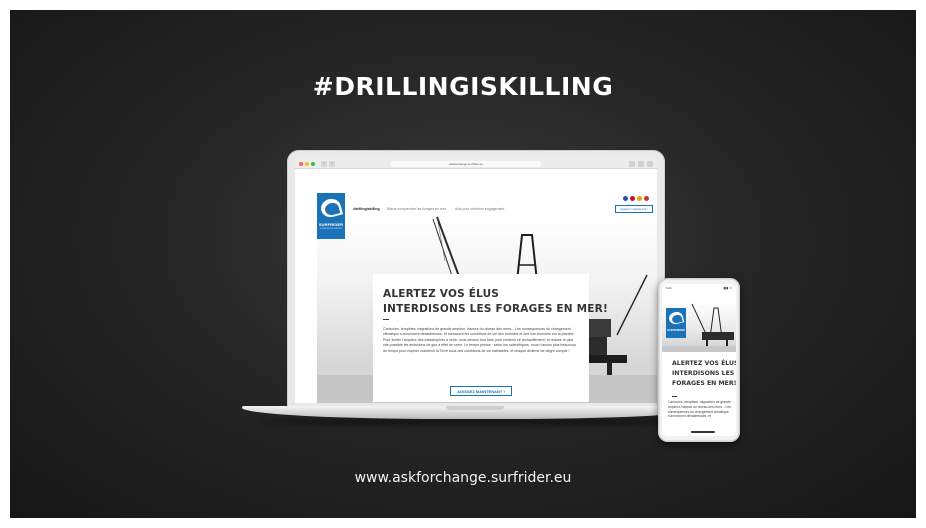 This screenshot has height=528, width=926. I want to click on flag-fr-icon, so click(632, 198).